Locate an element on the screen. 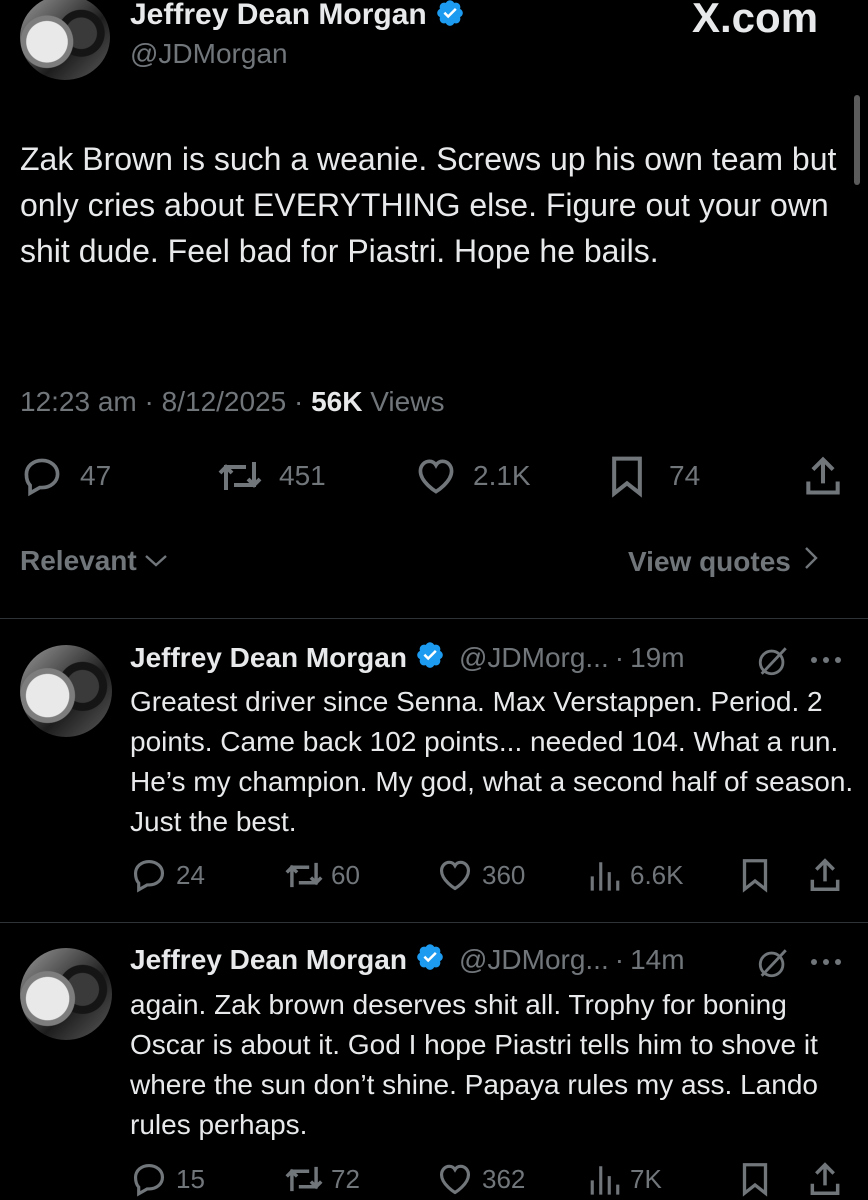 Image resolution: width=868 pixels, height=1200 pixels. like-button: 2.1K is located at coordinates (472, 476).